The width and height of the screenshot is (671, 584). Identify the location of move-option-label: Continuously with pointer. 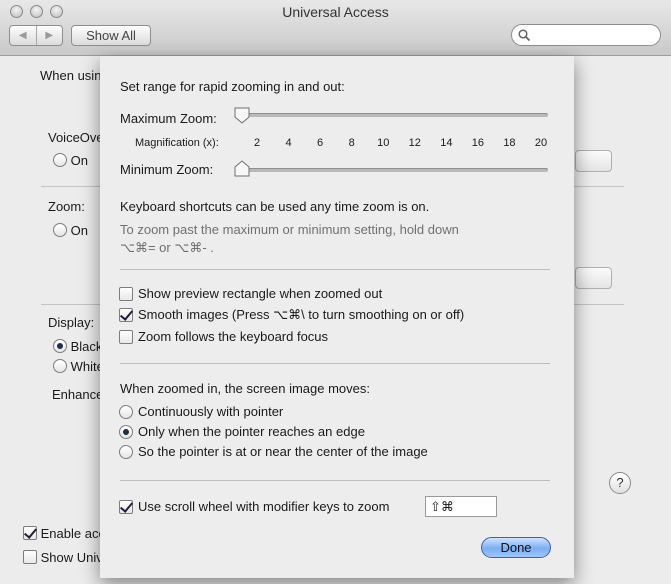
(211, 411).